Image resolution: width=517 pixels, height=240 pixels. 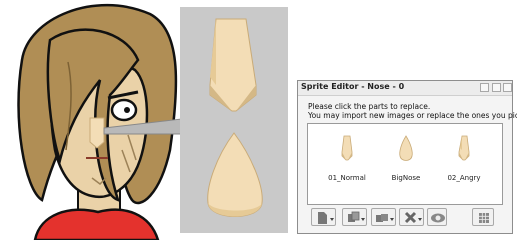 I want to click on duplicate-icon, so click(x=385, y=218).